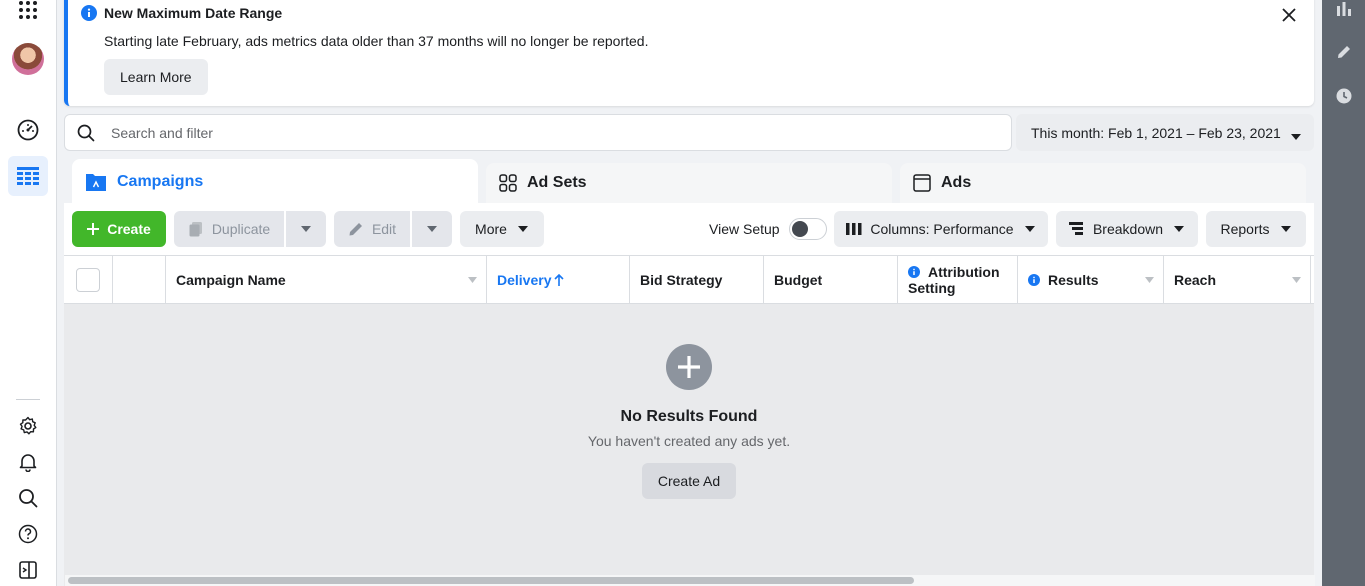 Image resolution: width=1365 pixels, height=586 pixels. I want to click on avatar, so click(28, 59).